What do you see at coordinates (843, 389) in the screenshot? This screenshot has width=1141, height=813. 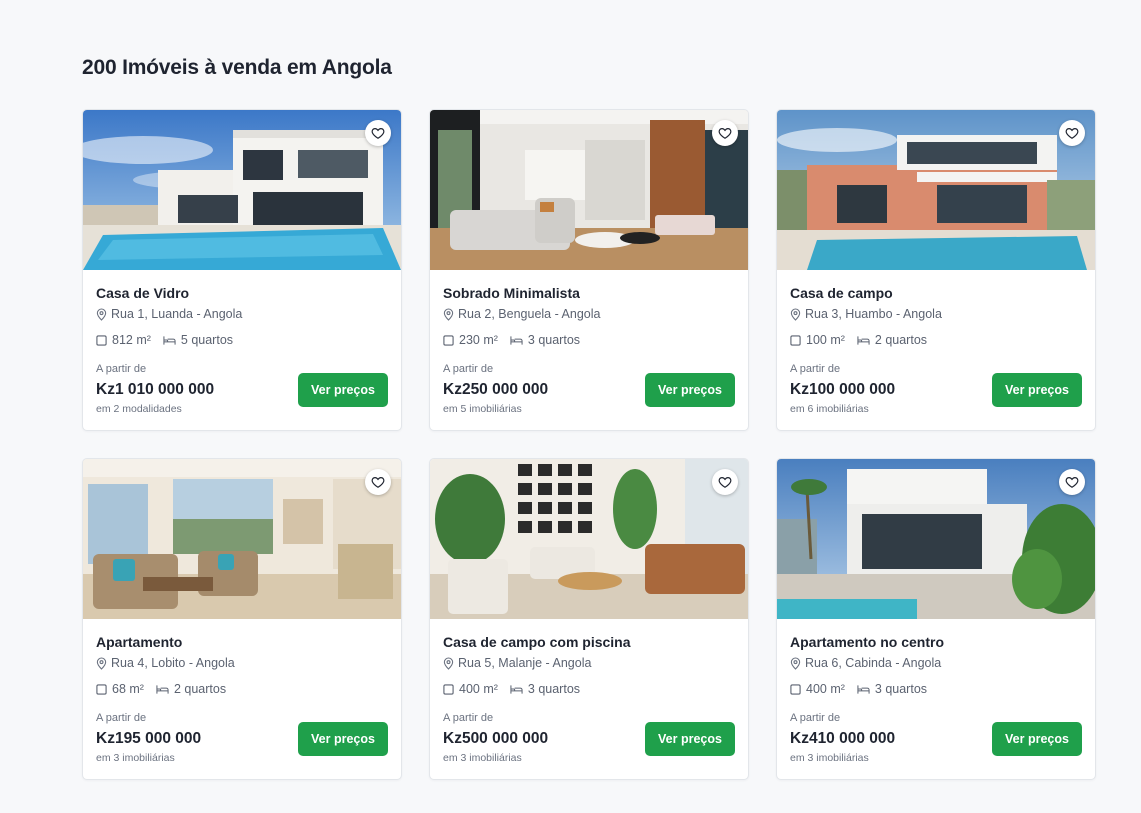 I see `property-price: Kz100 000 000` at bounding box center [843, 389].